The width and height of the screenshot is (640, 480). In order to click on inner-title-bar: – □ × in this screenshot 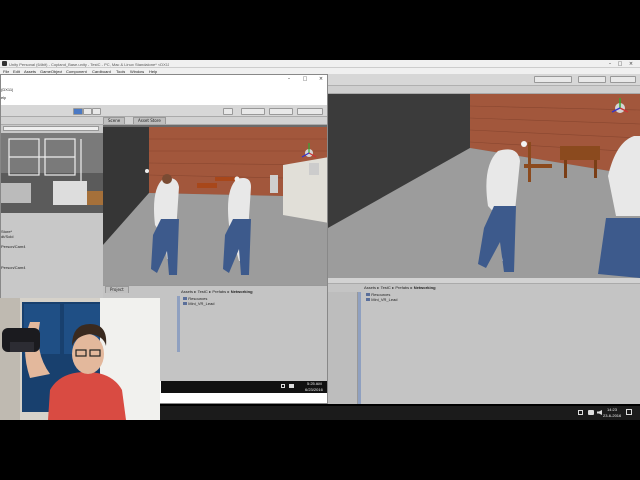, I will do `click(164, 80)`.